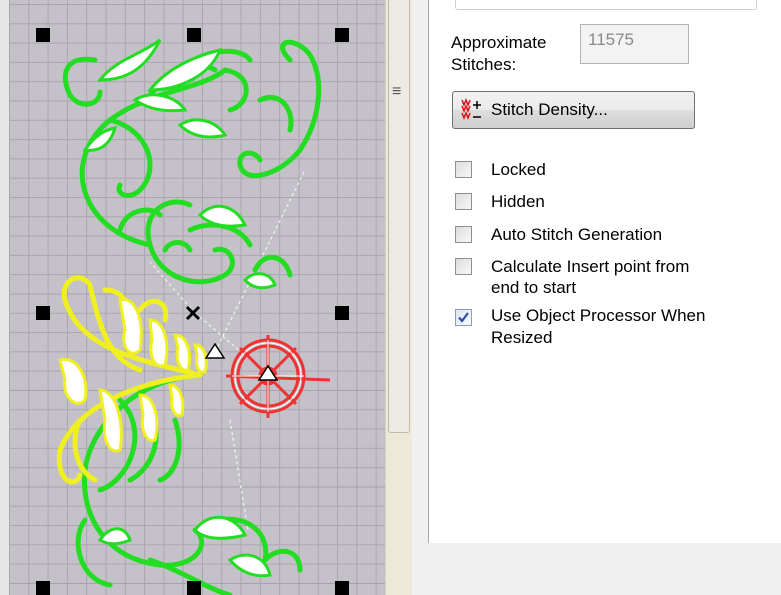 The height and width of the screenshot is (595, 781). I want to click on center-x-marker, so click(193, 313).